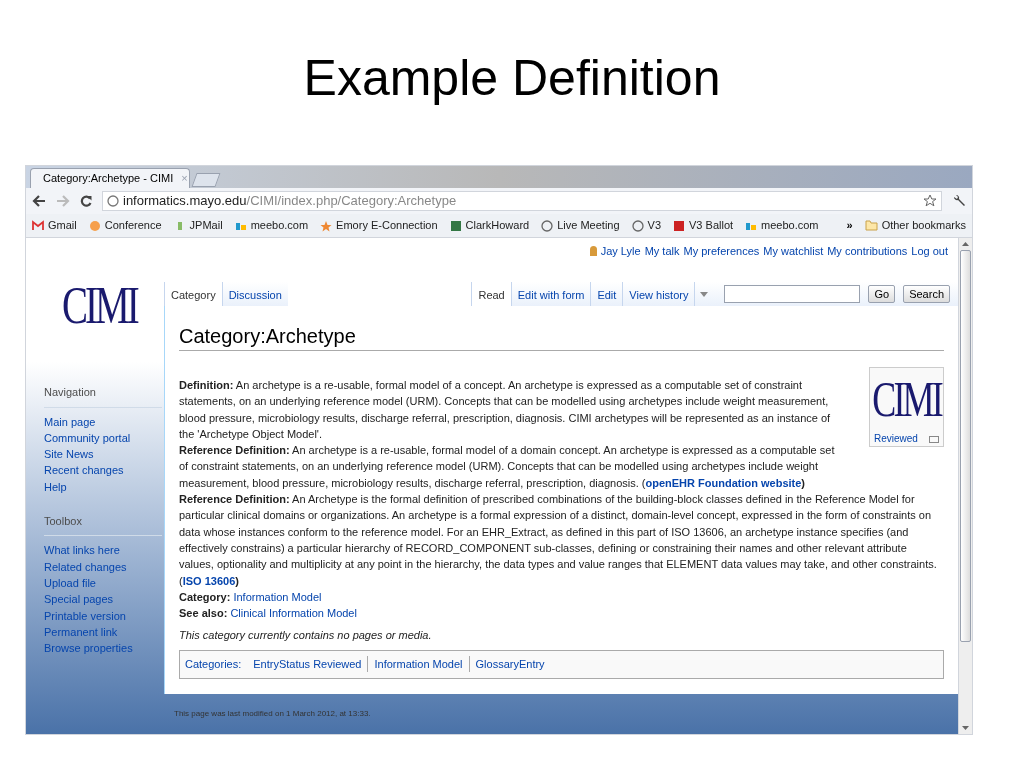 The width and height of the screenshot is (1024, 768). Describe the element at coordinates (871, 225) in the screenshot. I see `folder-icon` at that location.